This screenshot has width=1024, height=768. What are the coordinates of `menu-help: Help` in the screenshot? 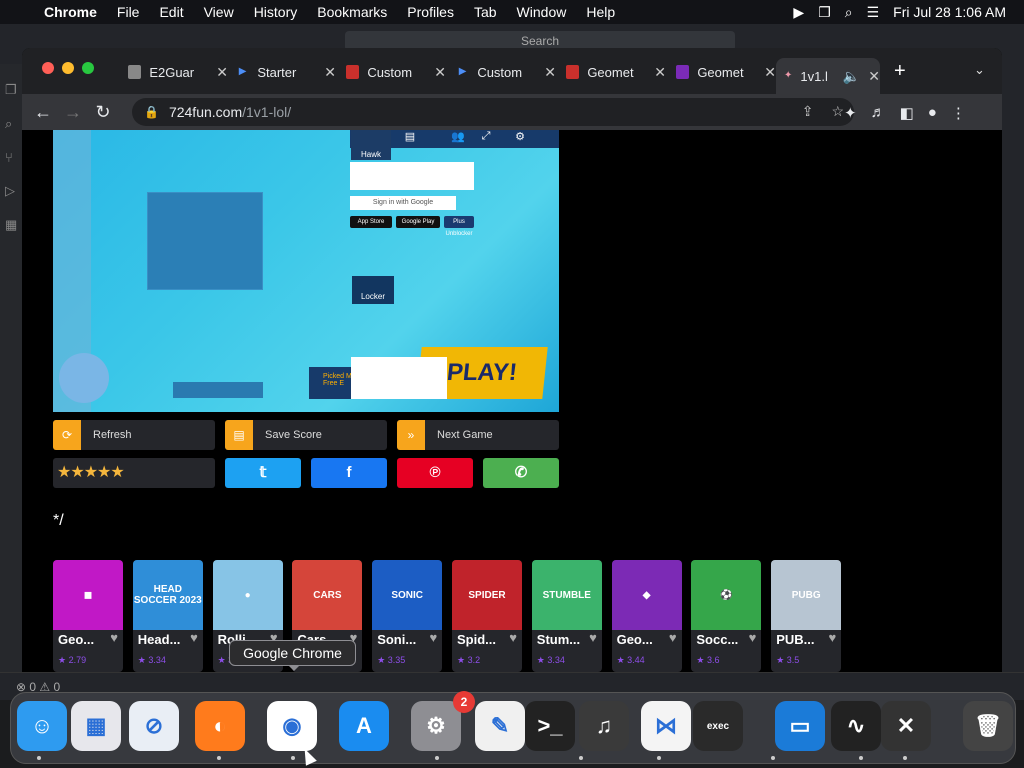 It's located at (600, 12).